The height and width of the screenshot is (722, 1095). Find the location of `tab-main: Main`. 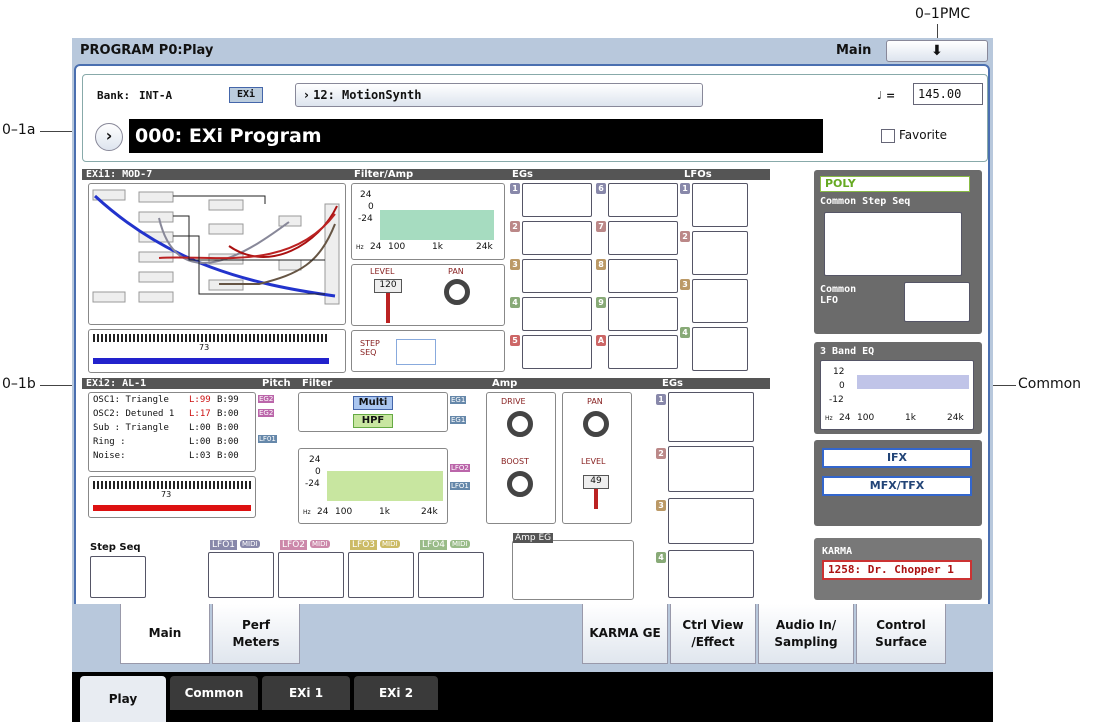

tab-main: Main is located at coordinates (165, 634).